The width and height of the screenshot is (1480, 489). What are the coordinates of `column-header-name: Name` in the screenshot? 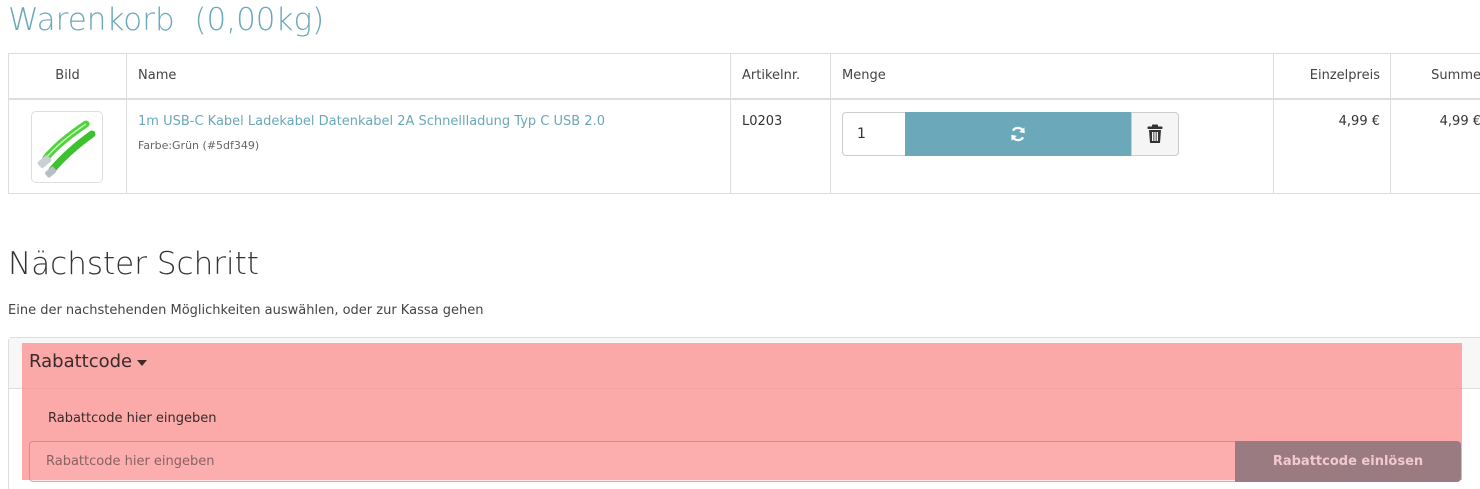 It's located at (429, 76).